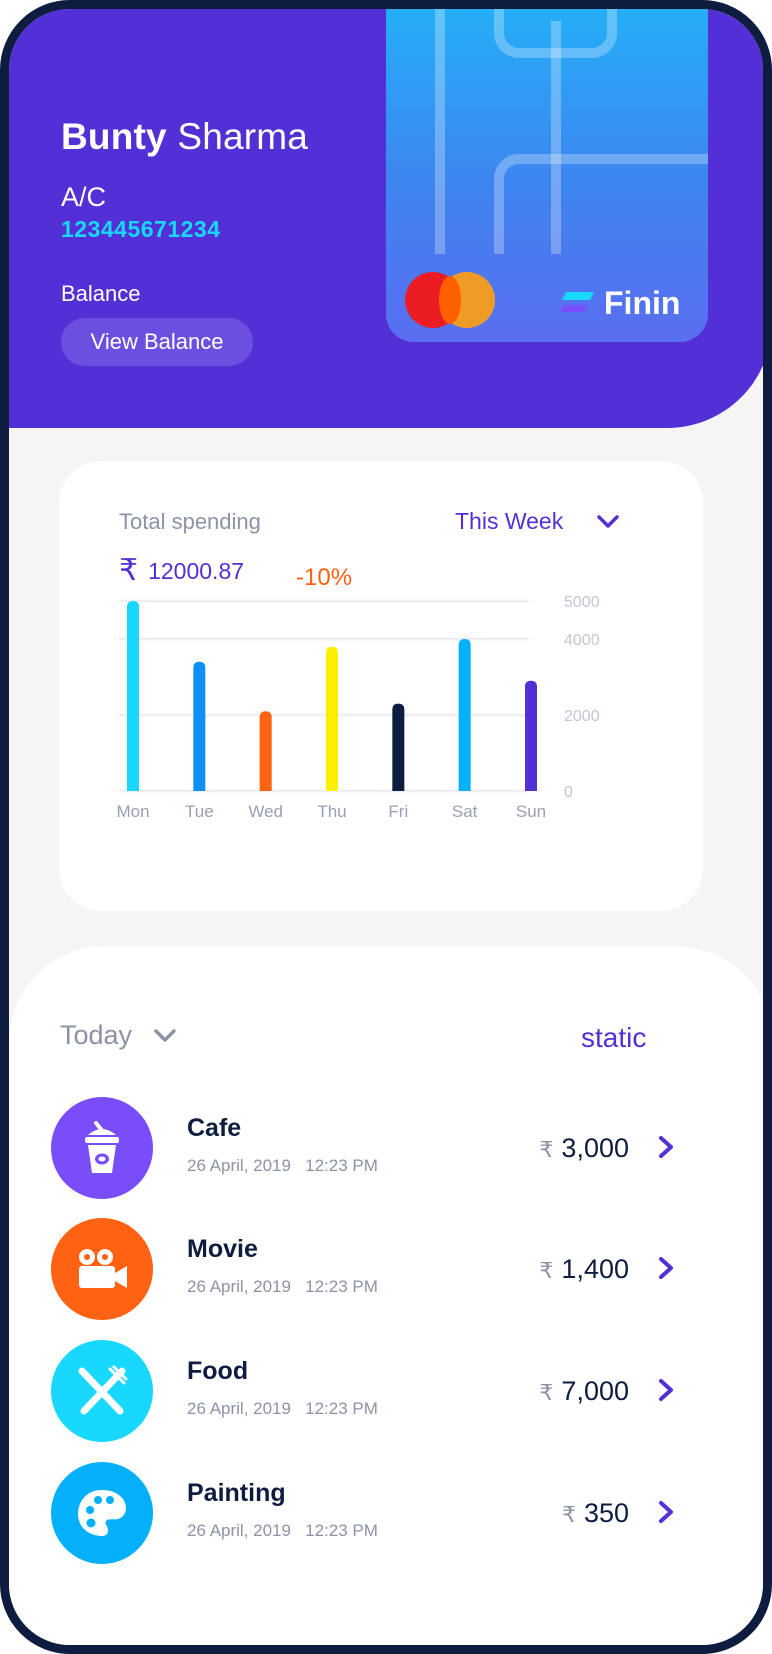 Image resolution: width=772 pixels, height=1654 pixels. I want to click on bar-wed, so click(265, 751).